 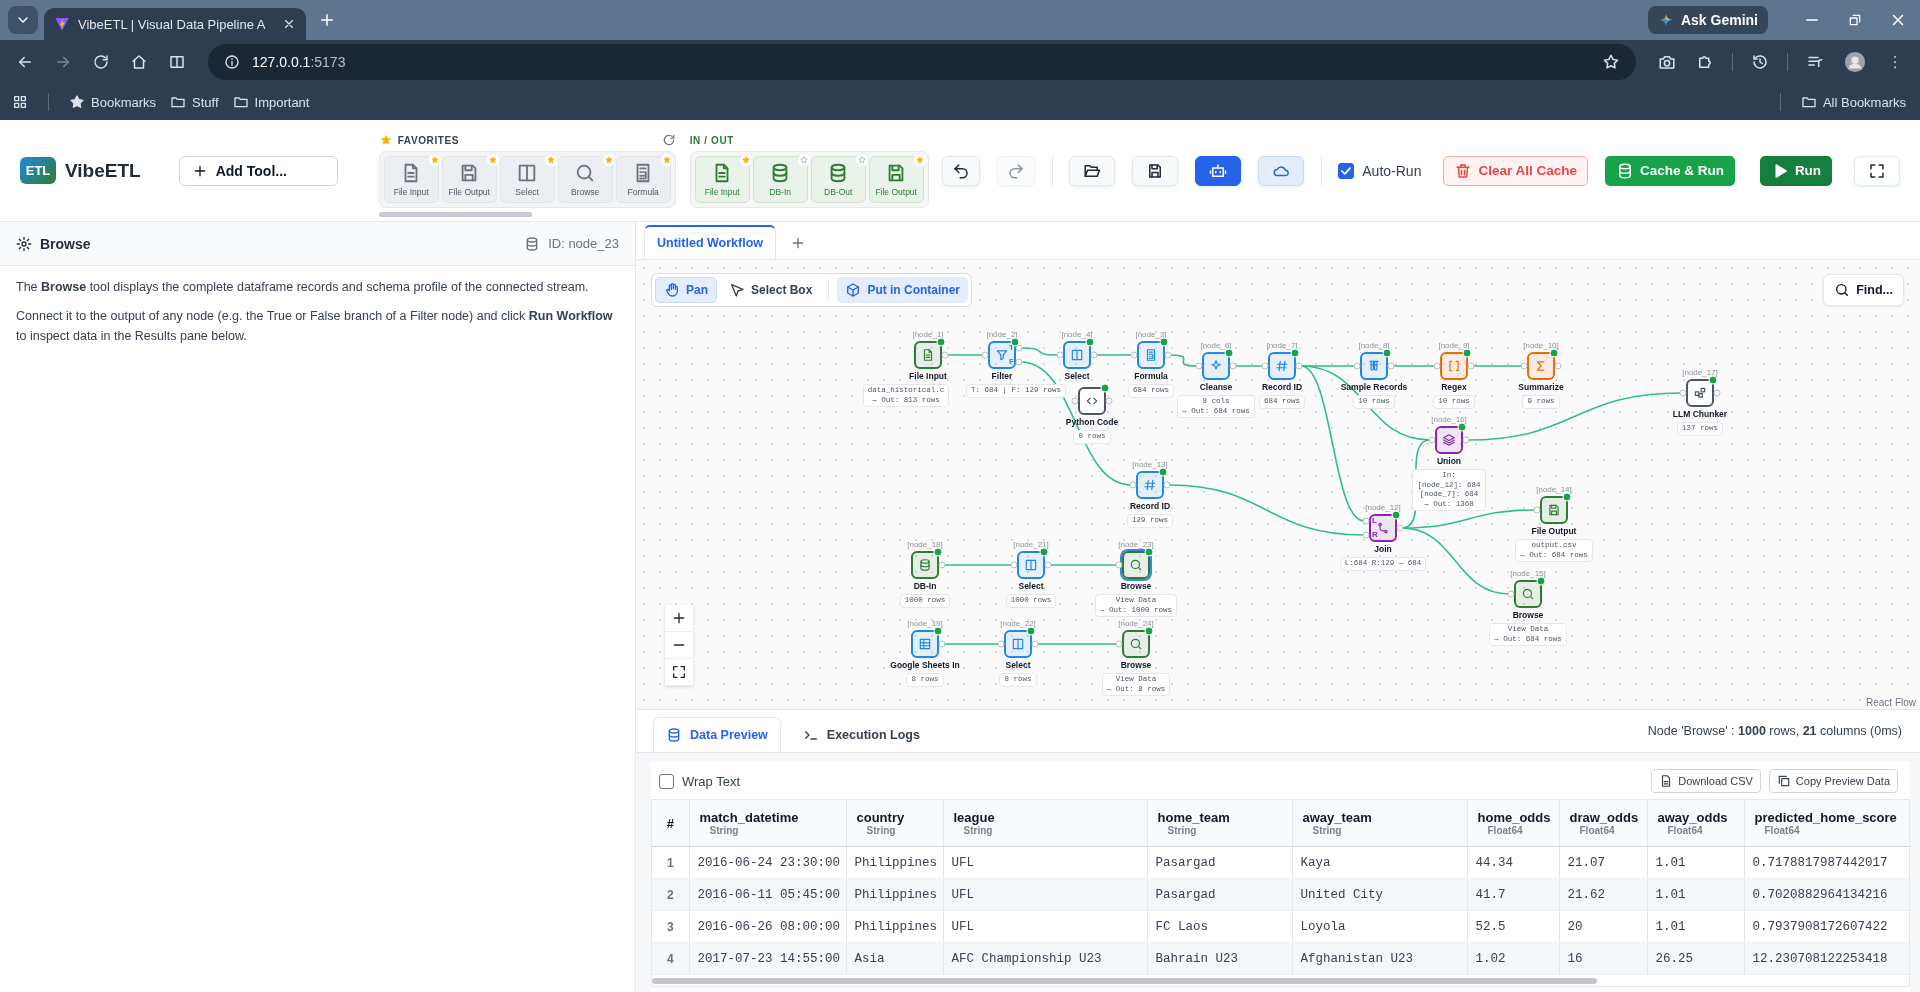 What do you see at coordinates (1031, 545) in the screenshot?
I see `node-id-tag: [node_21]` at bounding box center [1031, 545].